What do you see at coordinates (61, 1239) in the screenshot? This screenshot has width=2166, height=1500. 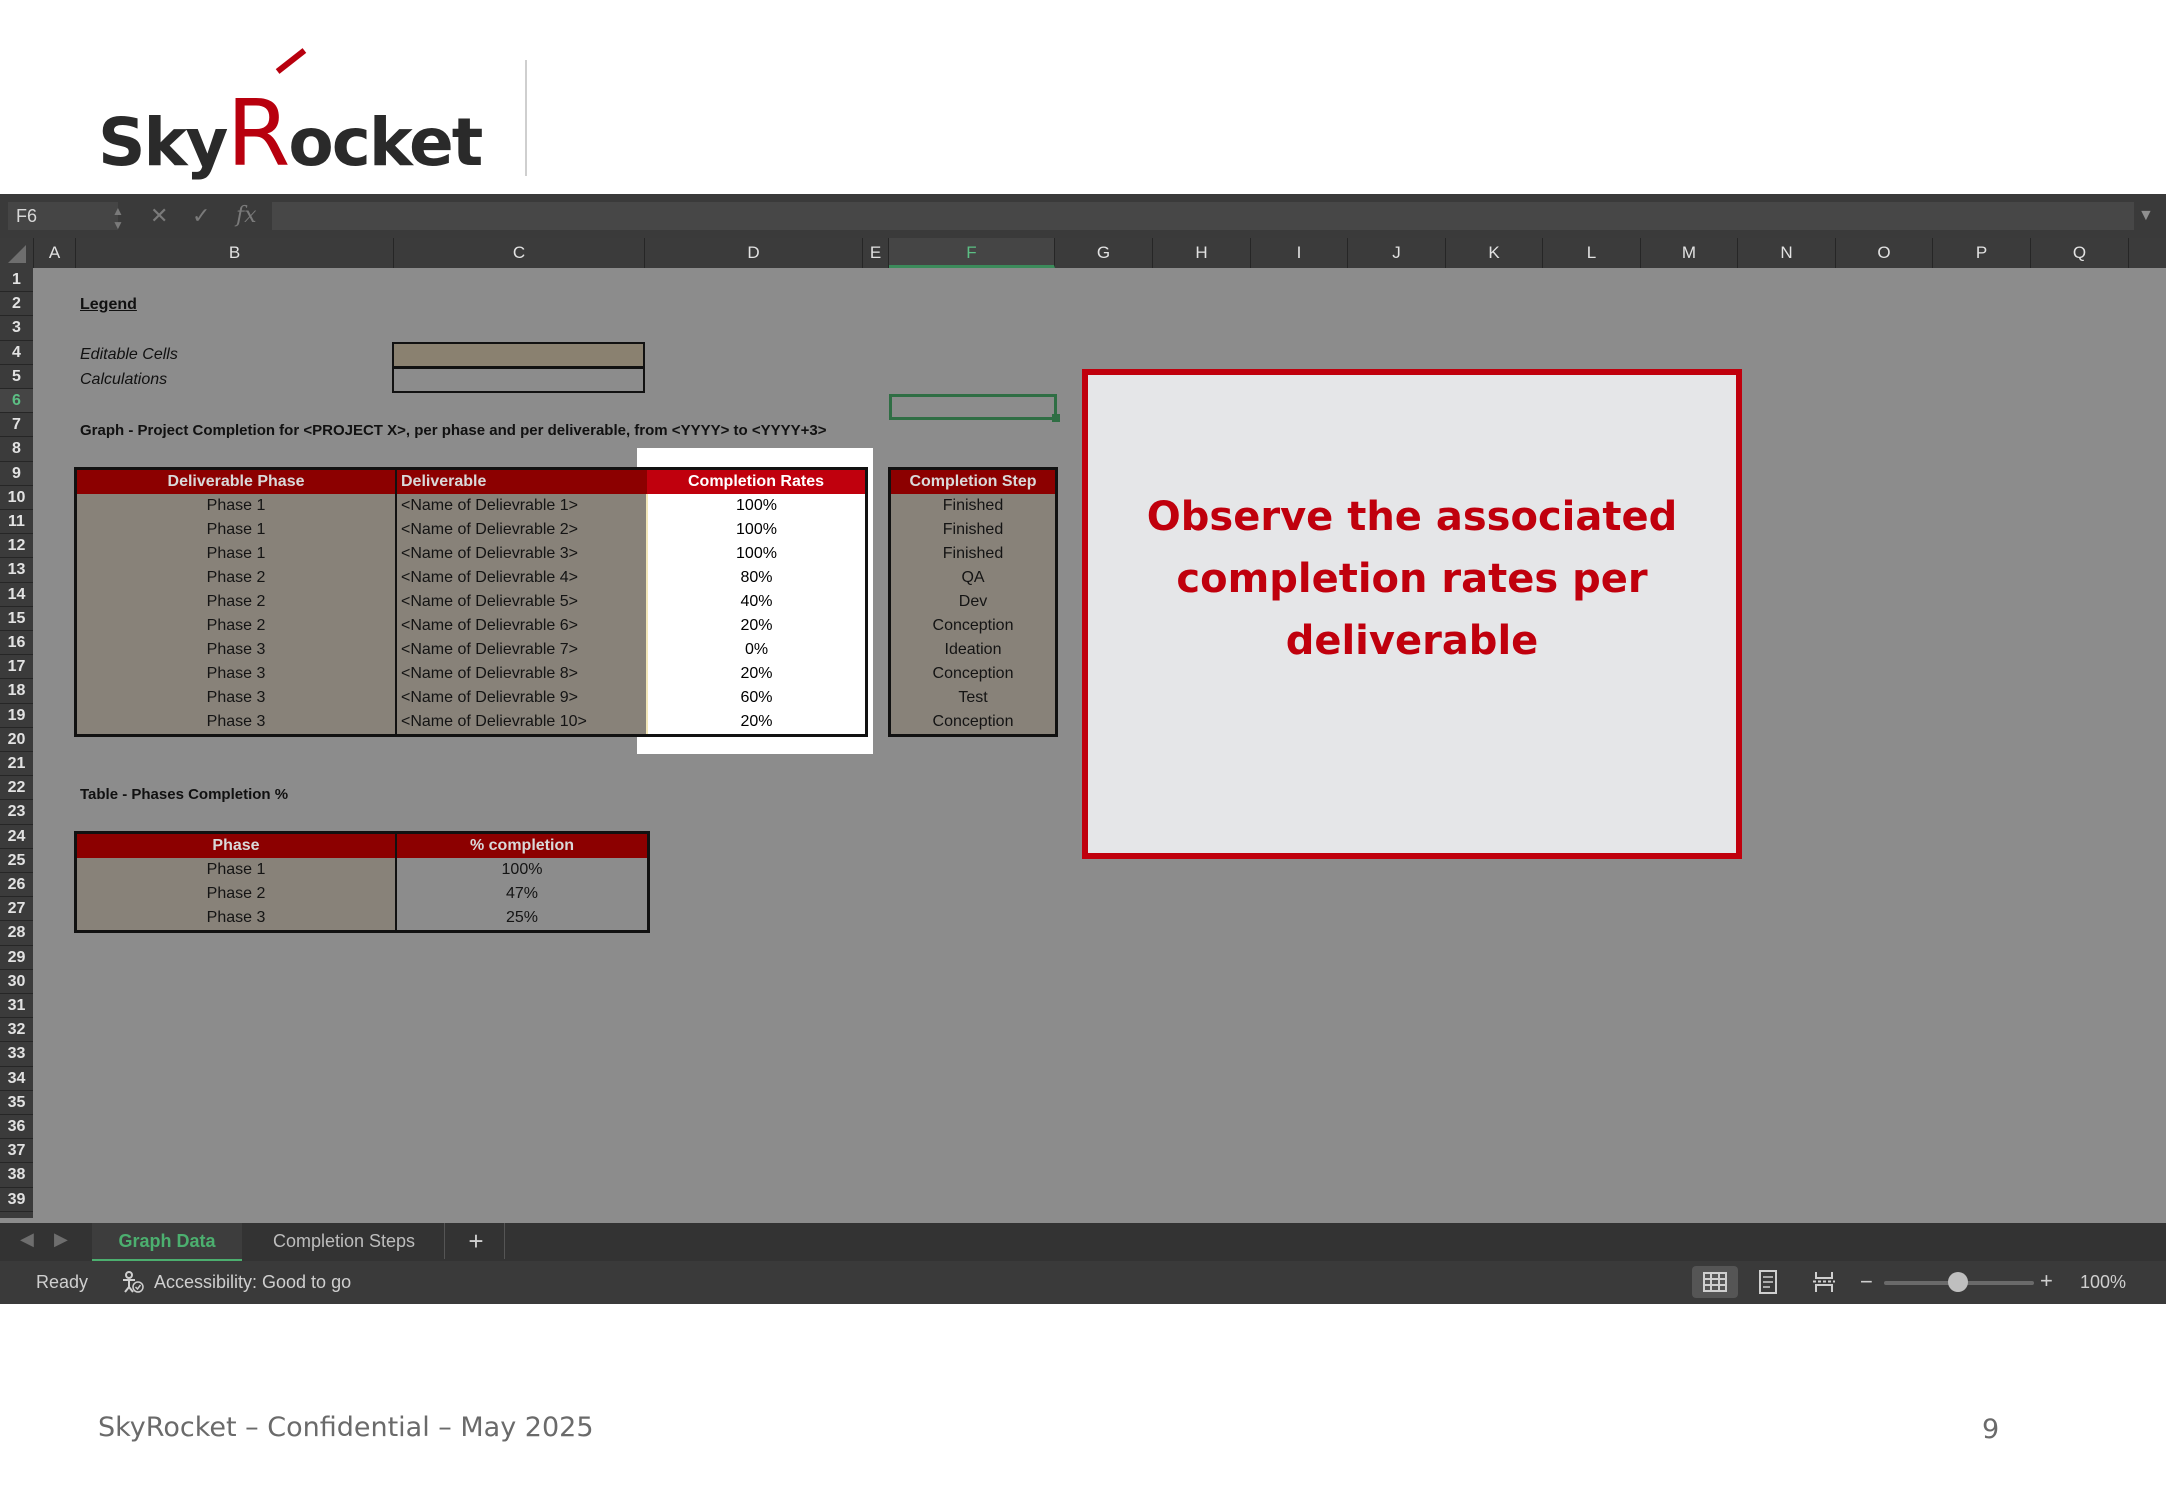 I see `tab-scroll-right-icon: ▶` at bounding box center [61, 1239].